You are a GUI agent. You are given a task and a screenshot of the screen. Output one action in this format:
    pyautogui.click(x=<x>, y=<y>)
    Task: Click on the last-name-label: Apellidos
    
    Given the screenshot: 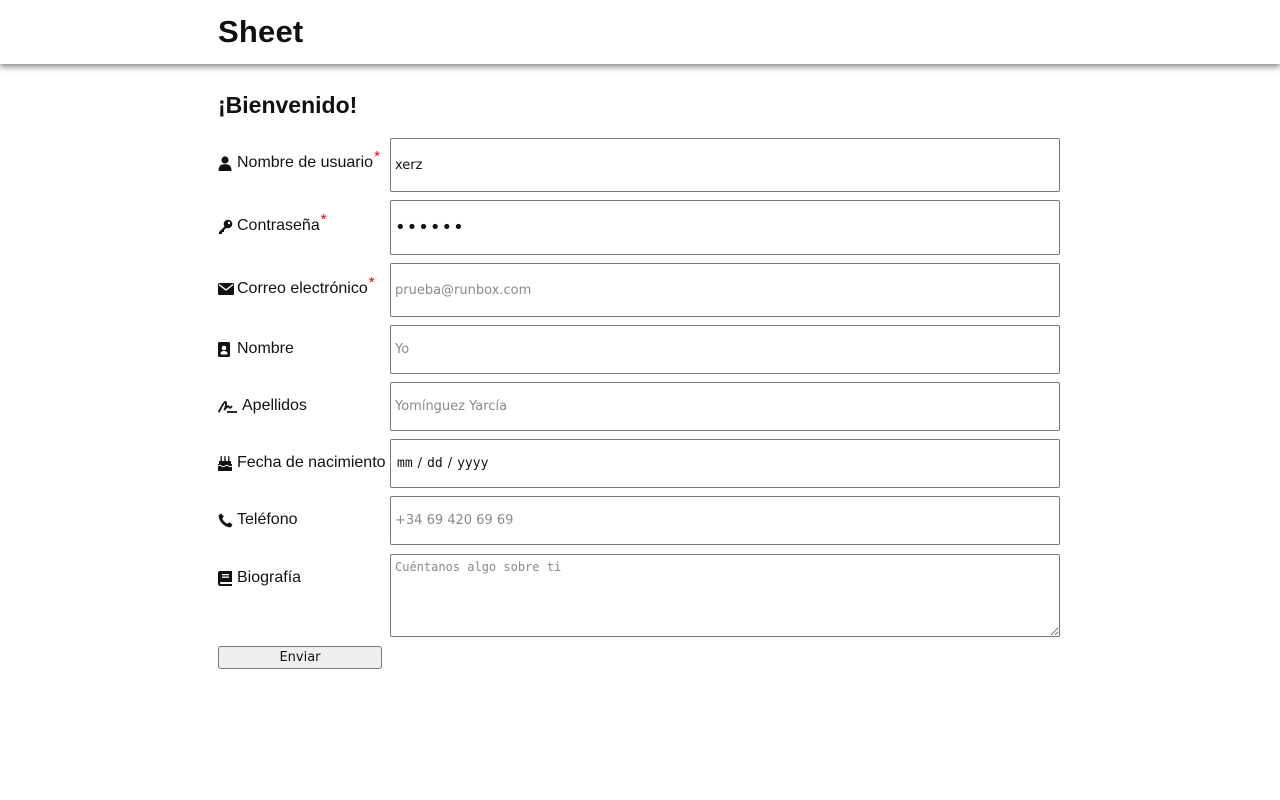 What is the action you would take?
    pyautogui.click(x=262, y=406)
    